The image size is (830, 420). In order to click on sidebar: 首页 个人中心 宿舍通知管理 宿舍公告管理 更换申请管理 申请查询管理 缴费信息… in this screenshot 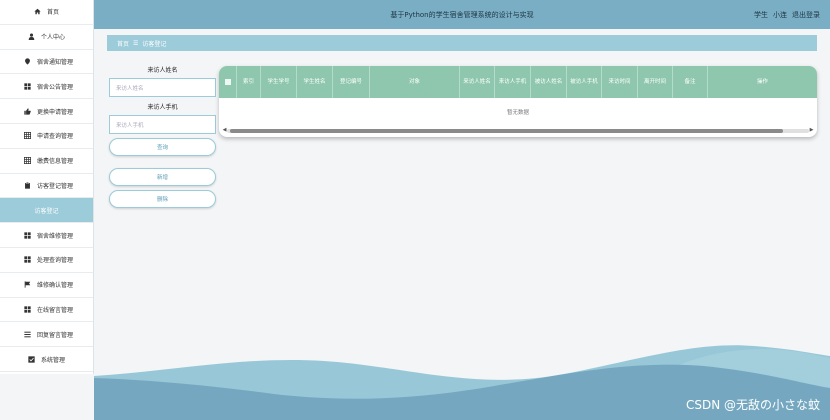, I will do `click(47, 187)`.